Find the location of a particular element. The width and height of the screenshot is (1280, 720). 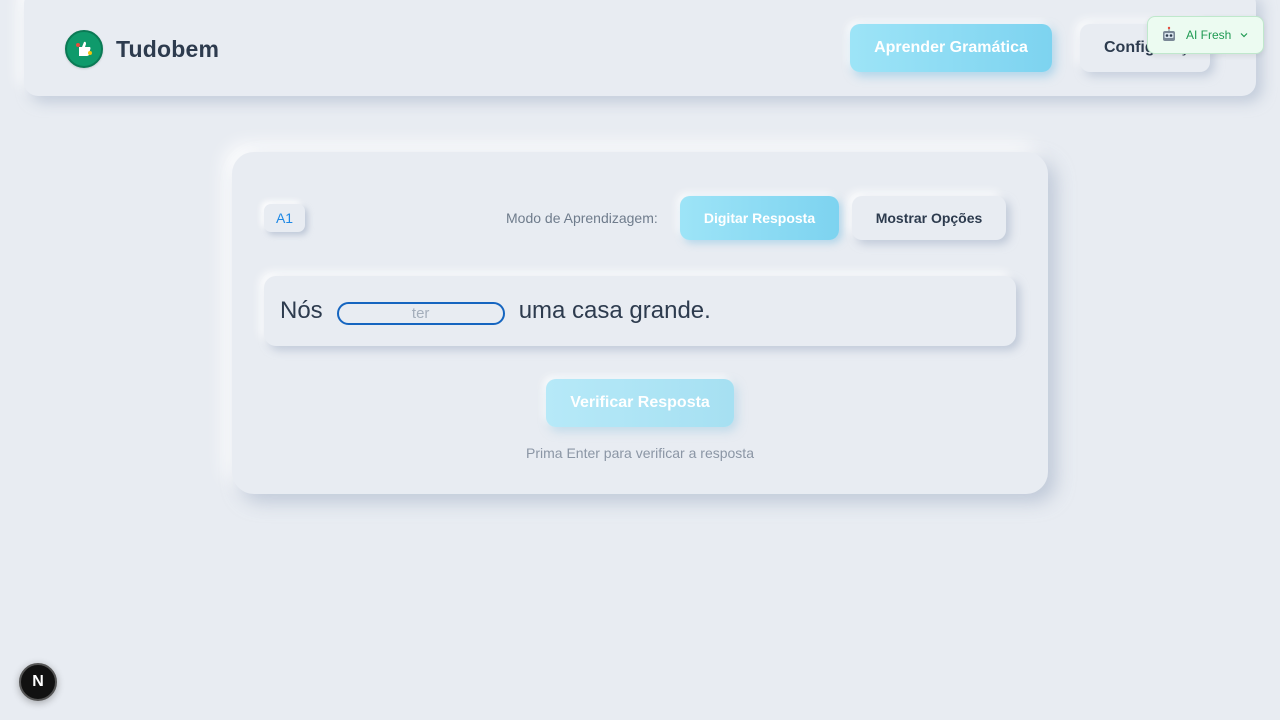

level-badge: A1 is located at coordinates (284, 218).